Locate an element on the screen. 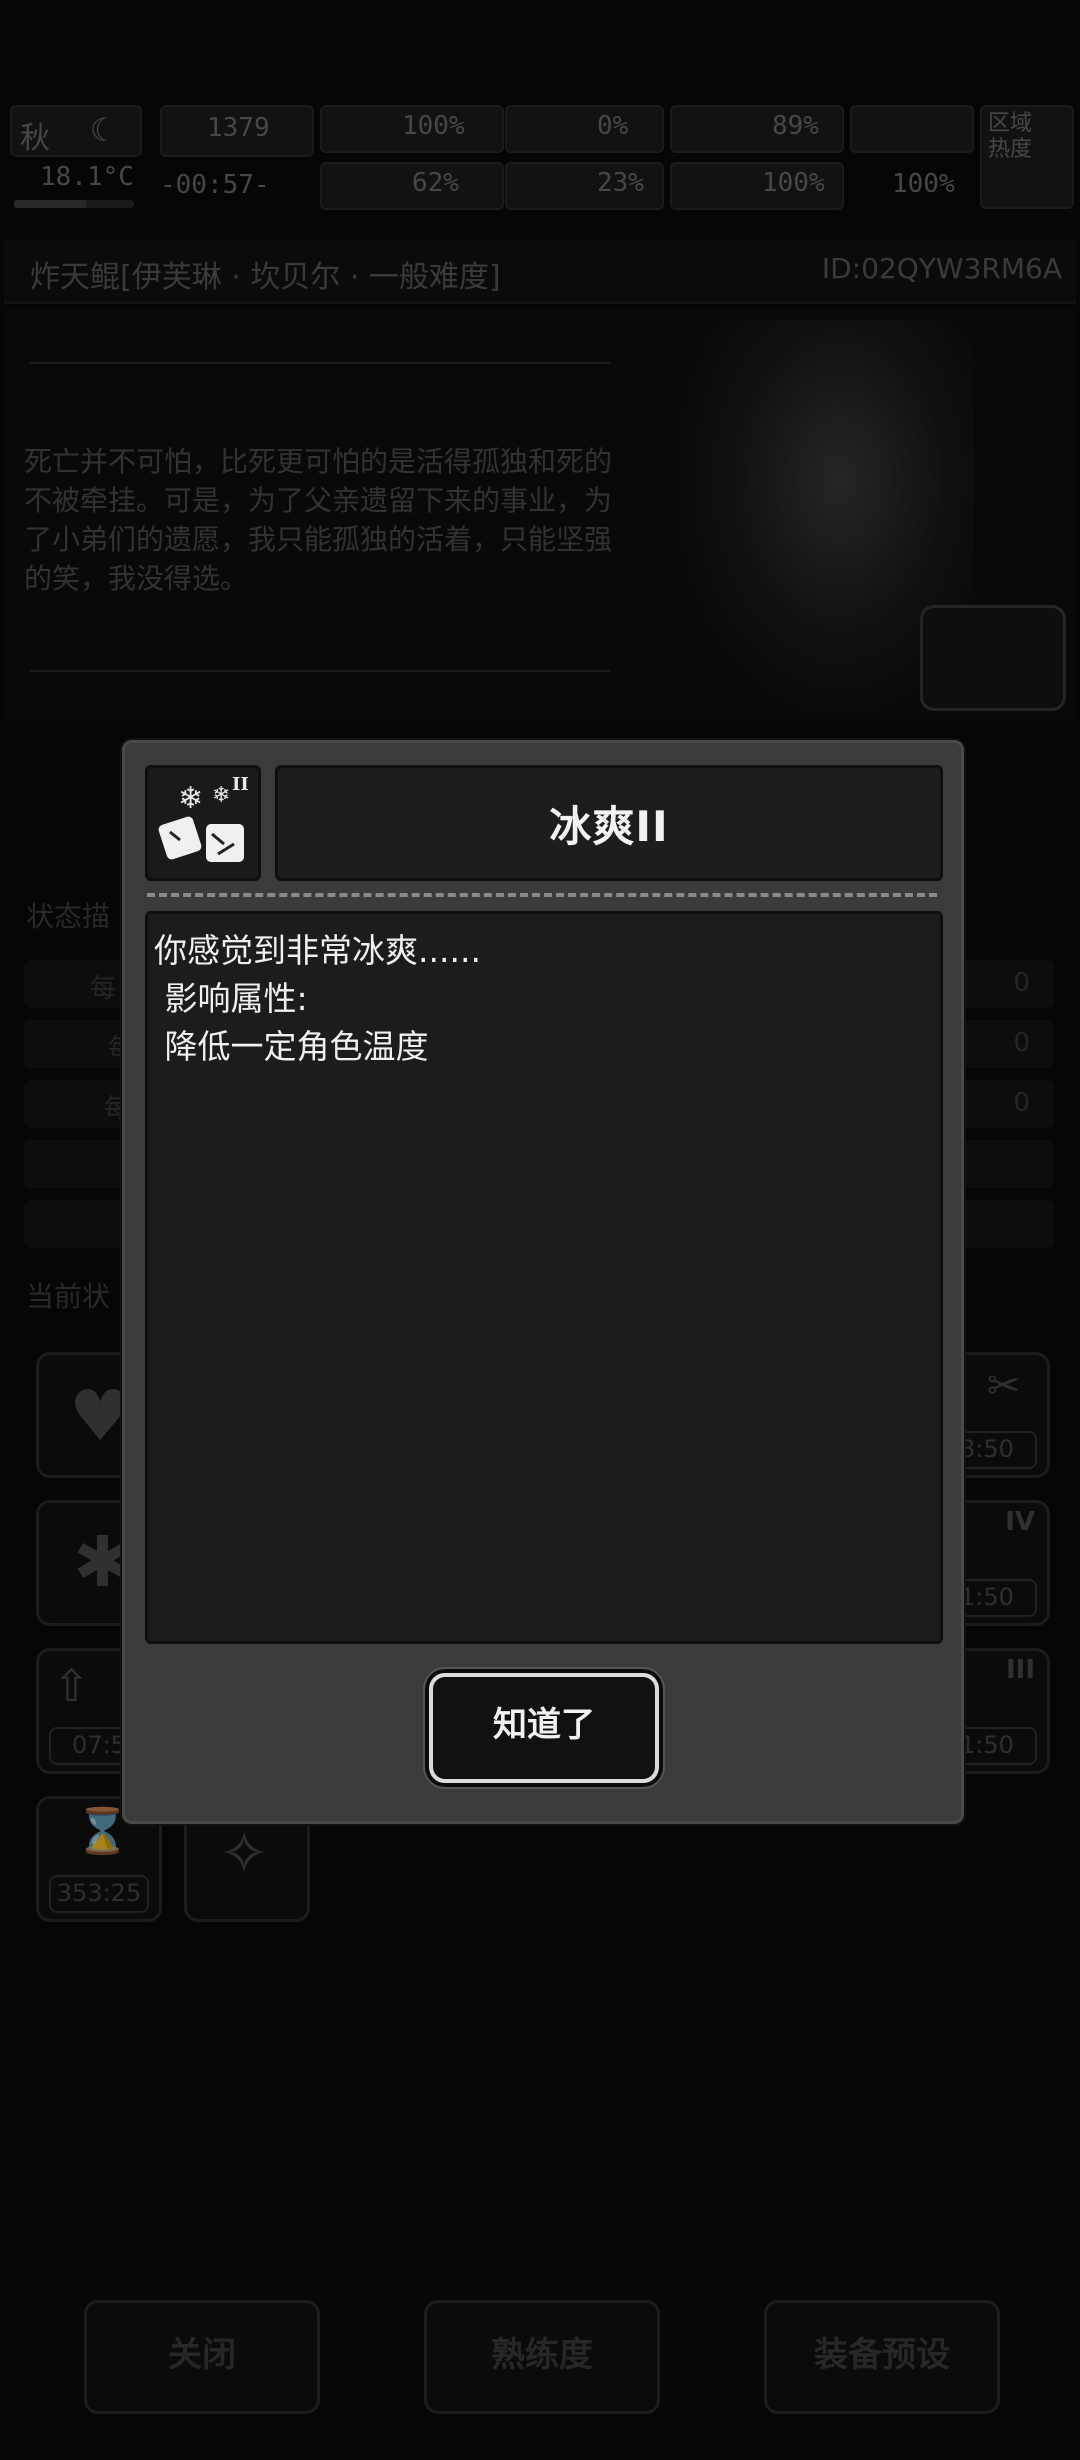 This screenshot has height=2460, width=1080. dashed-divider is located at coordinates (542, 895).